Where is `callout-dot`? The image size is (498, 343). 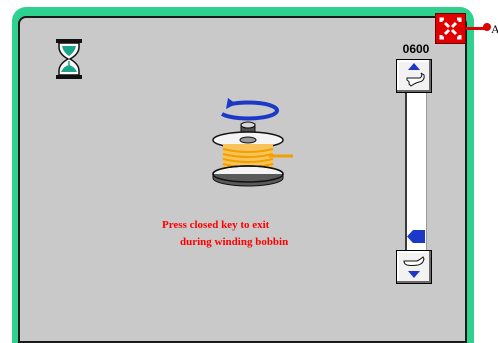
callout-dot is located at coordinates (487, 27).